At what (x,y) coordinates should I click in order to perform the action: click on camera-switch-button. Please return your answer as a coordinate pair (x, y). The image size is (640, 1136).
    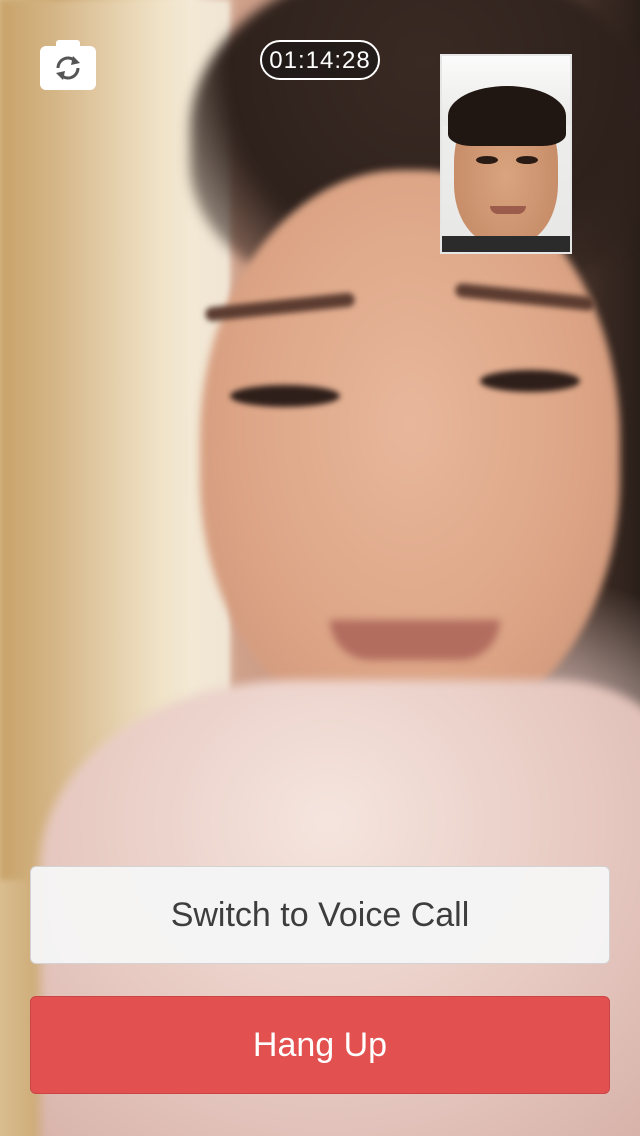
    Looking at the image, I should click on (68, 65).